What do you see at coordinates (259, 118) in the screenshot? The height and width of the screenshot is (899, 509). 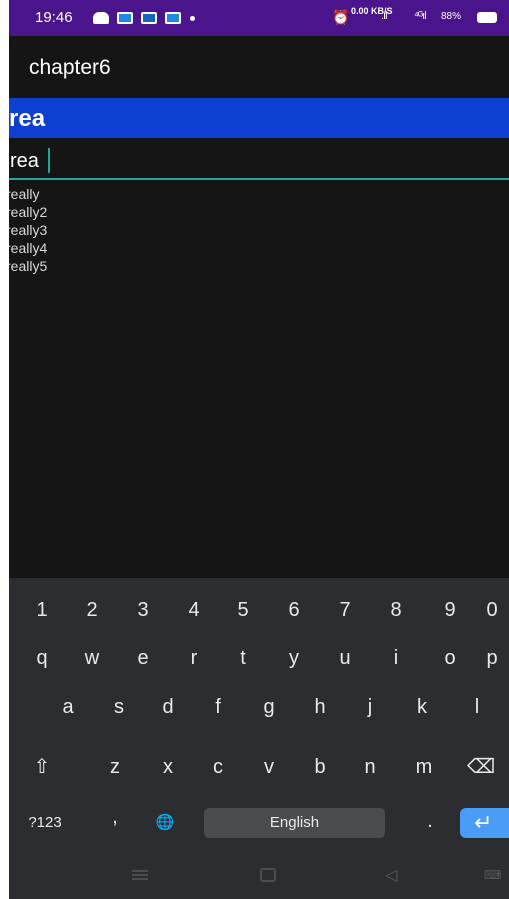 I see `header-band: rea` at bounding box center [259, 118].